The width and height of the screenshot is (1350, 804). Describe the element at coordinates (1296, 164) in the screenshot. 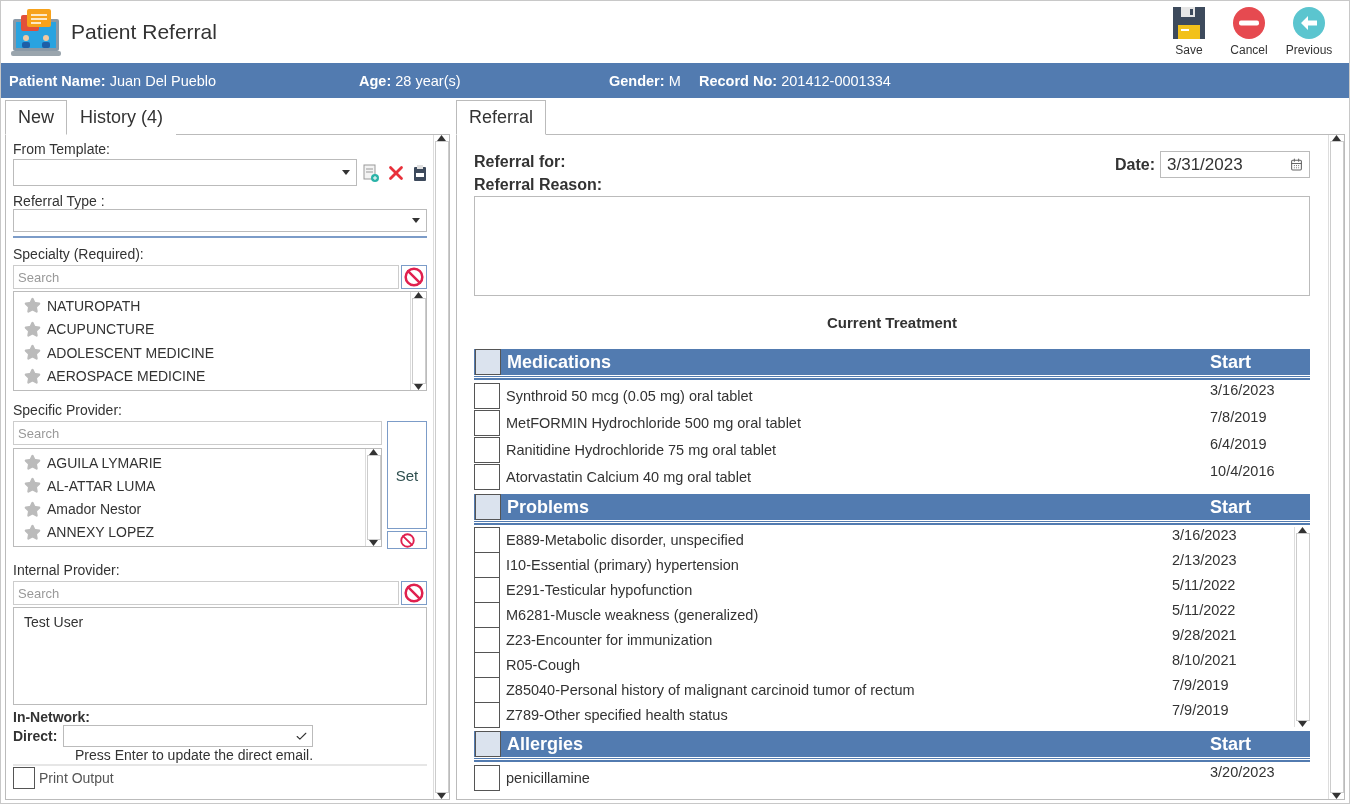

I see `calendar-icon` at that location.